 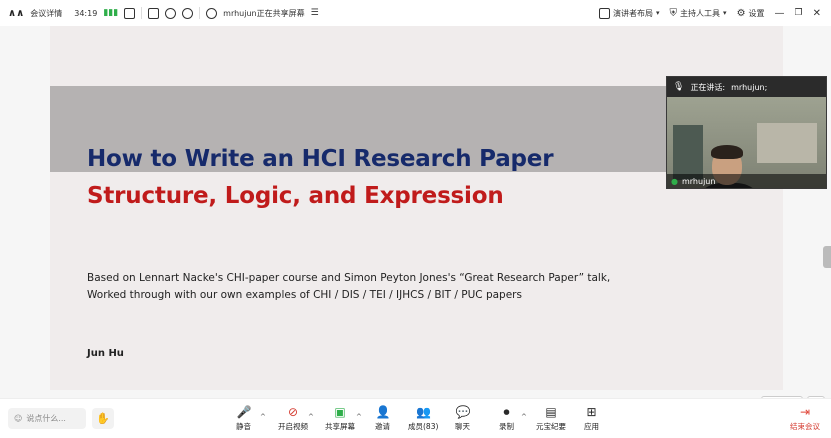 I want to click on hand-icon: ✋, so click(x=103, y=418).